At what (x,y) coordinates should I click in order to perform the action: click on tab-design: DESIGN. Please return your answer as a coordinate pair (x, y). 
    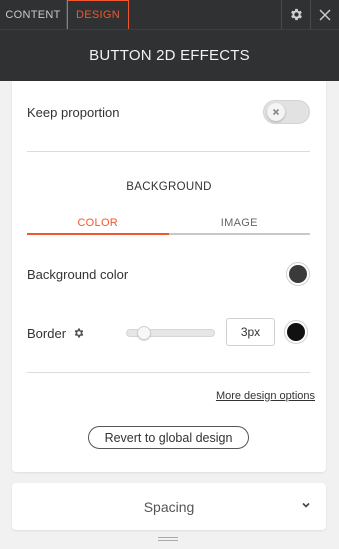
    Looking at the image, I should click on (98, 14).